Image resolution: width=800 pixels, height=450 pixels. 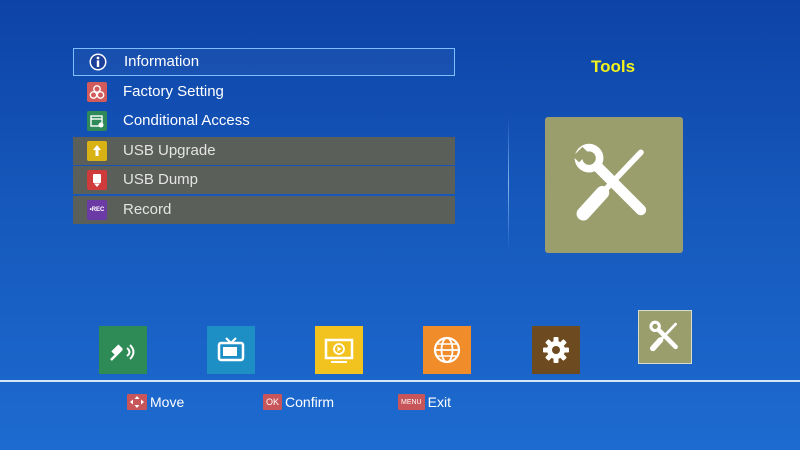 I want to click on ok-key-badge: OK, so click(x=273, y=402).